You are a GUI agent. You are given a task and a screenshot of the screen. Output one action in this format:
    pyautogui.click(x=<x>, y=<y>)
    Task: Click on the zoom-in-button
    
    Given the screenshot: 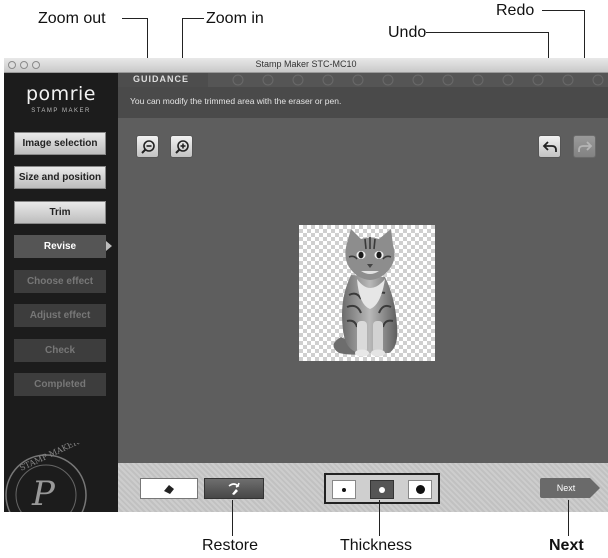 What is the action you would take?
    pyautogui.click(x=181, y=146)
    